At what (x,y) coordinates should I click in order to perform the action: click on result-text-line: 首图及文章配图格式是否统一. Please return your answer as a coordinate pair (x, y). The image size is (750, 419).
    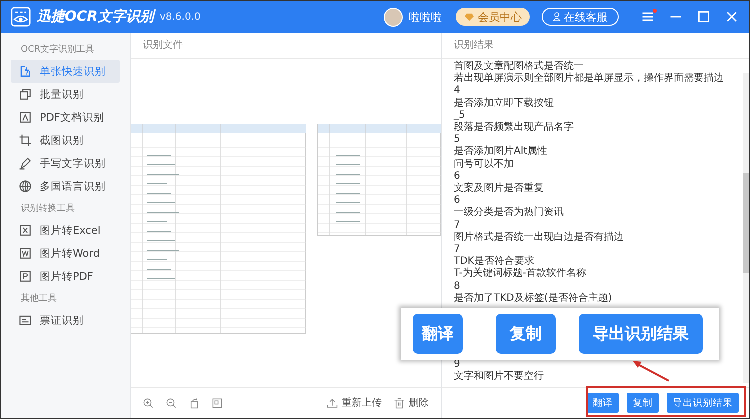
    Looking at the image, I should click on (519, 66).